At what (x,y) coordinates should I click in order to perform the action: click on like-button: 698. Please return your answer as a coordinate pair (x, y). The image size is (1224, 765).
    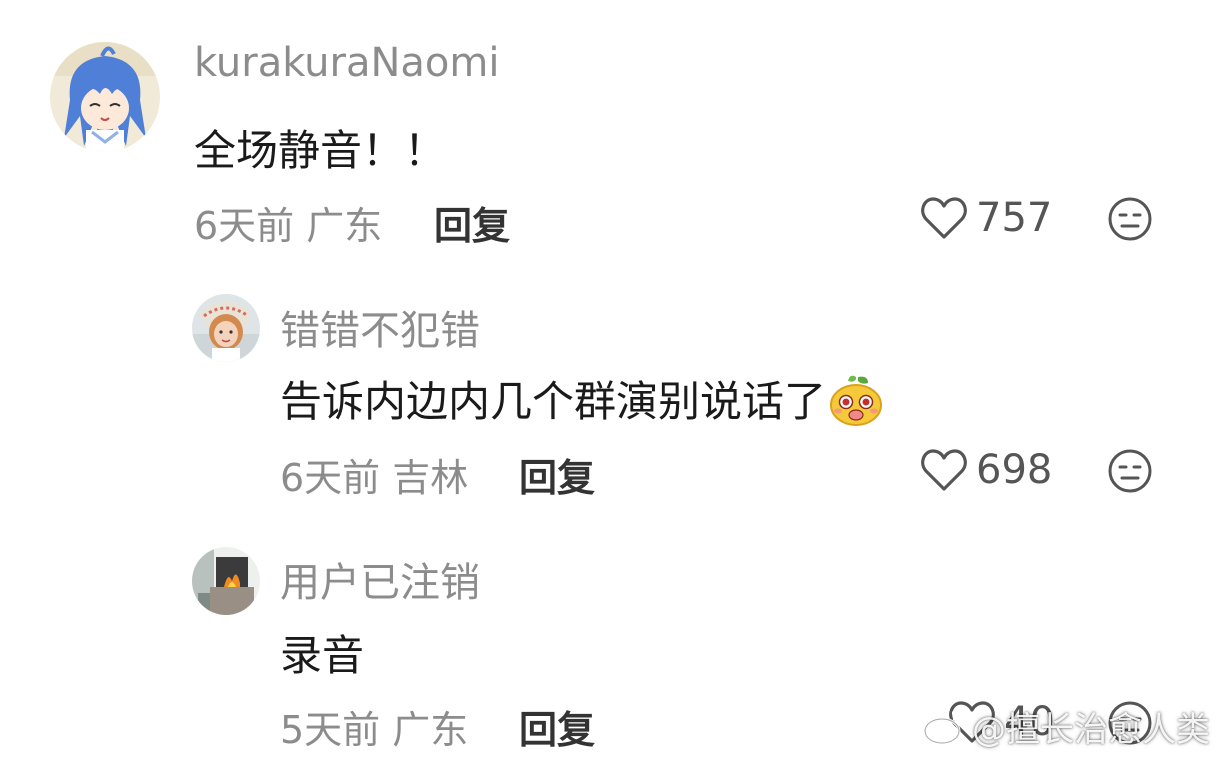
    Looking at the image, I should click on (986, 470).